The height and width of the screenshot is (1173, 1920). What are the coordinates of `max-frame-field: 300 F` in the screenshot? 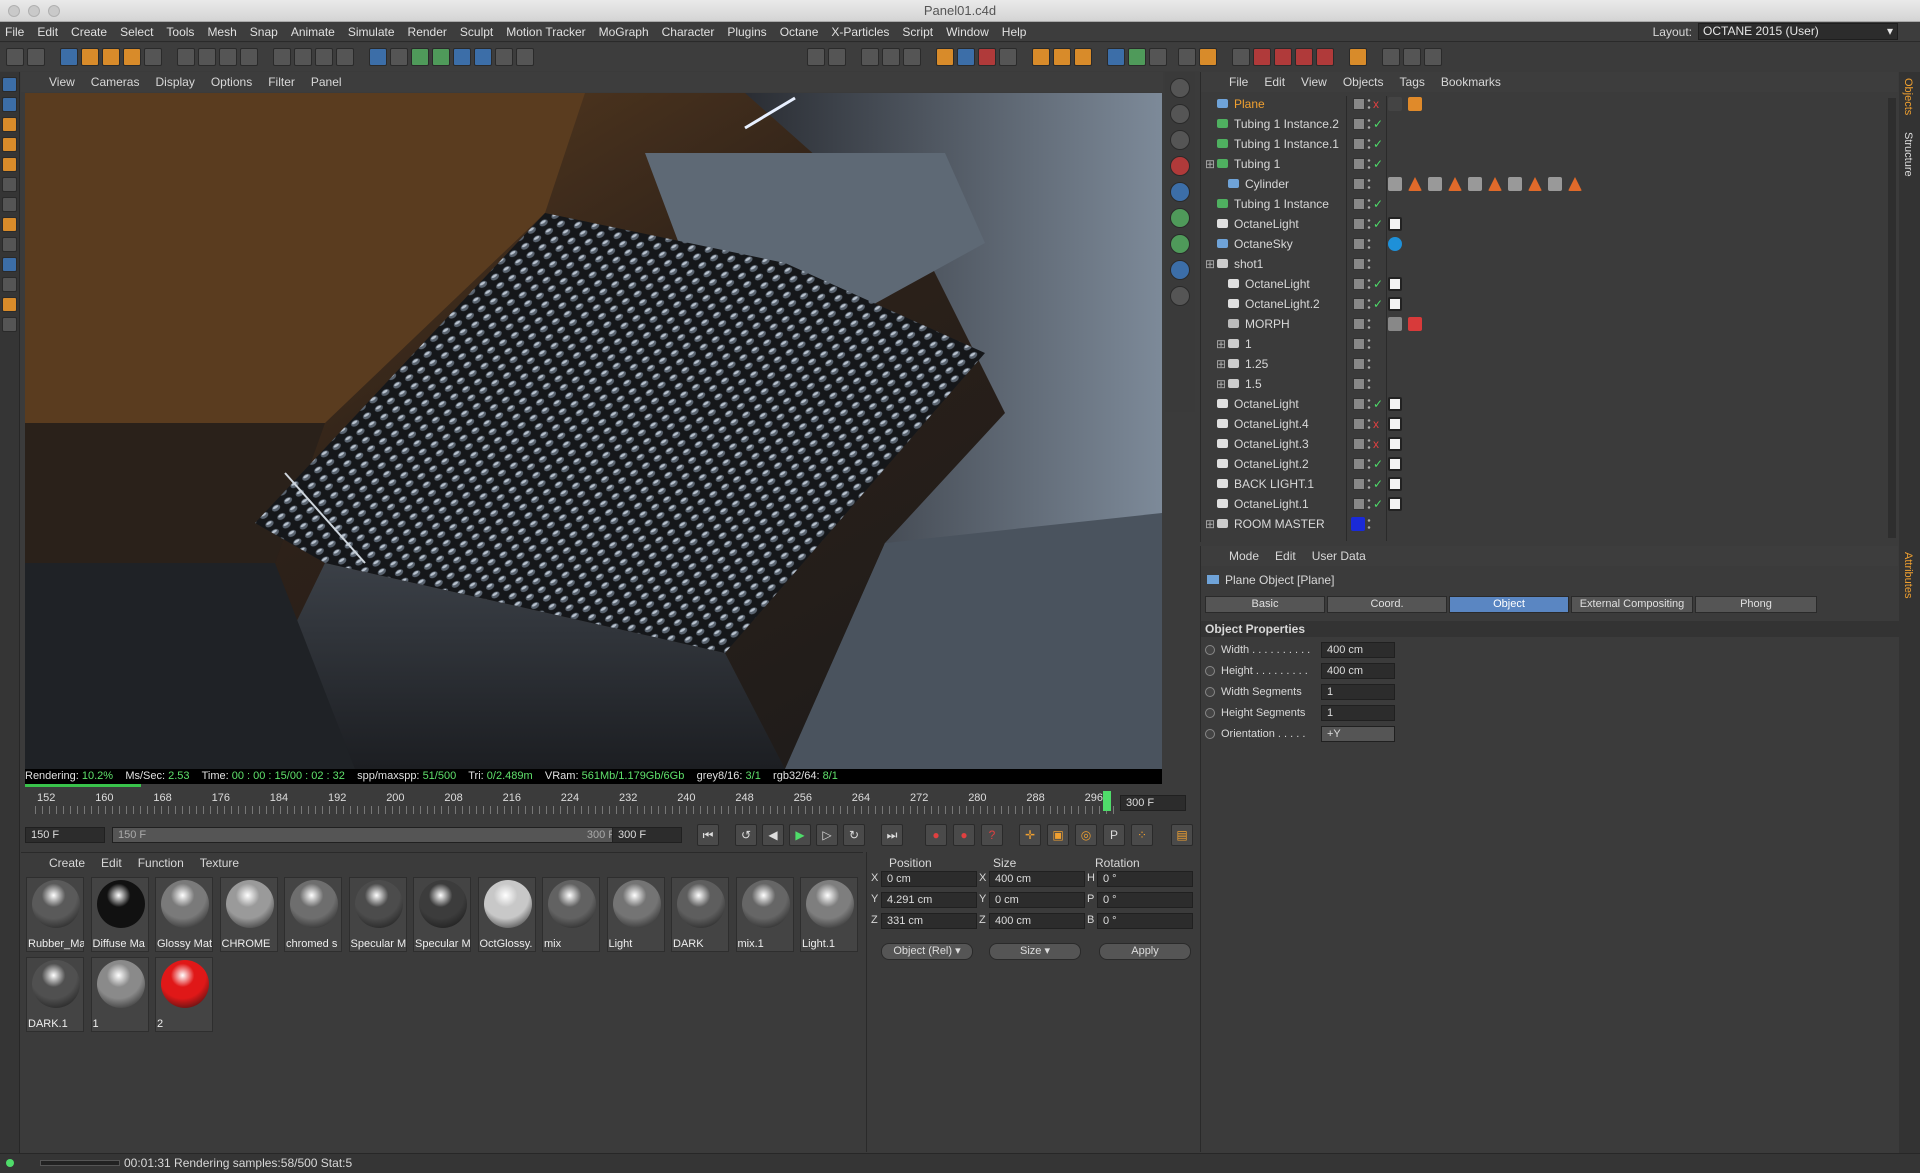 It's located at (647, 835).